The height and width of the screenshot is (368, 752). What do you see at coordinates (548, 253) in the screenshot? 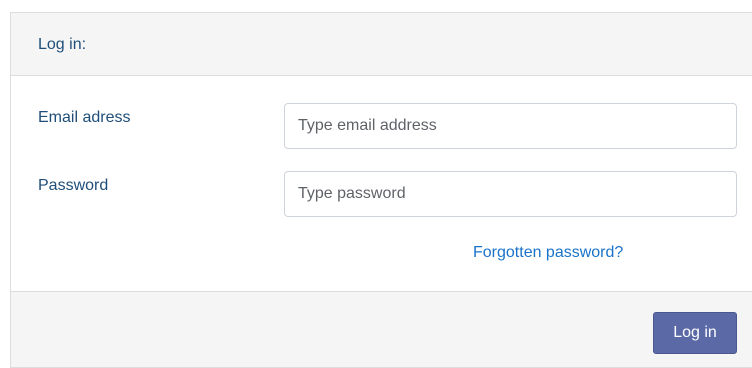
I see `forgot-password-link: Forgotten password?` at bounding box center [548, 253].